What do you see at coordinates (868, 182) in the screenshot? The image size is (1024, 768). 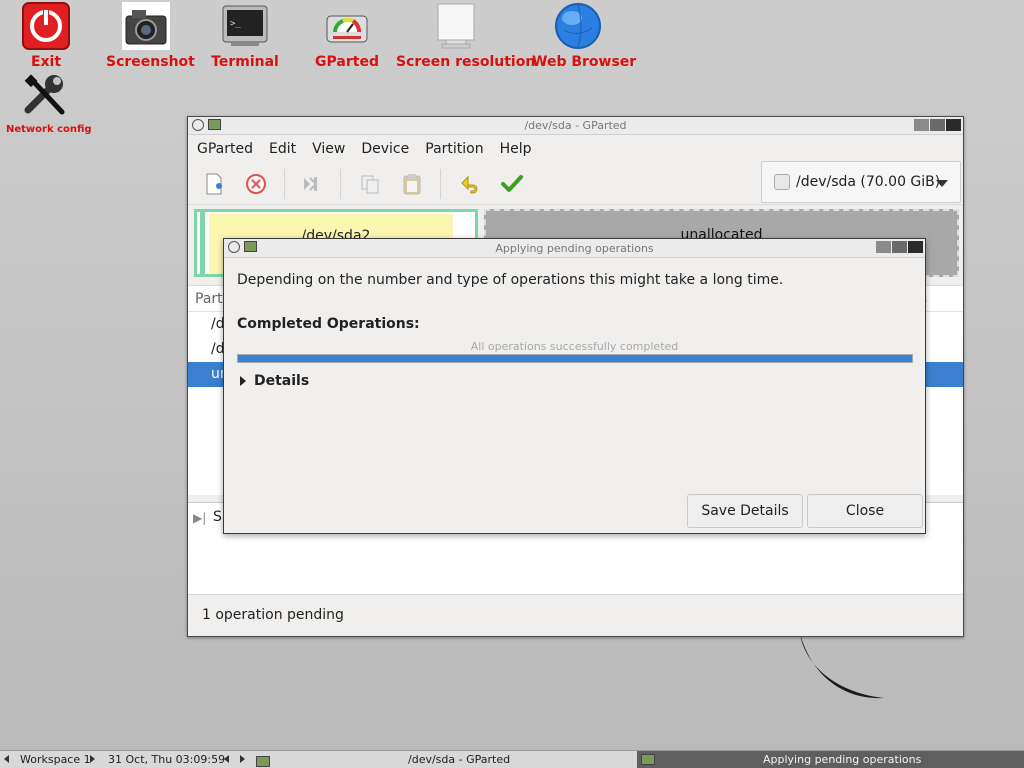 I see `device-selector-label: /dev/sda (70.00 GiB)` at bounding box center [868, 182].